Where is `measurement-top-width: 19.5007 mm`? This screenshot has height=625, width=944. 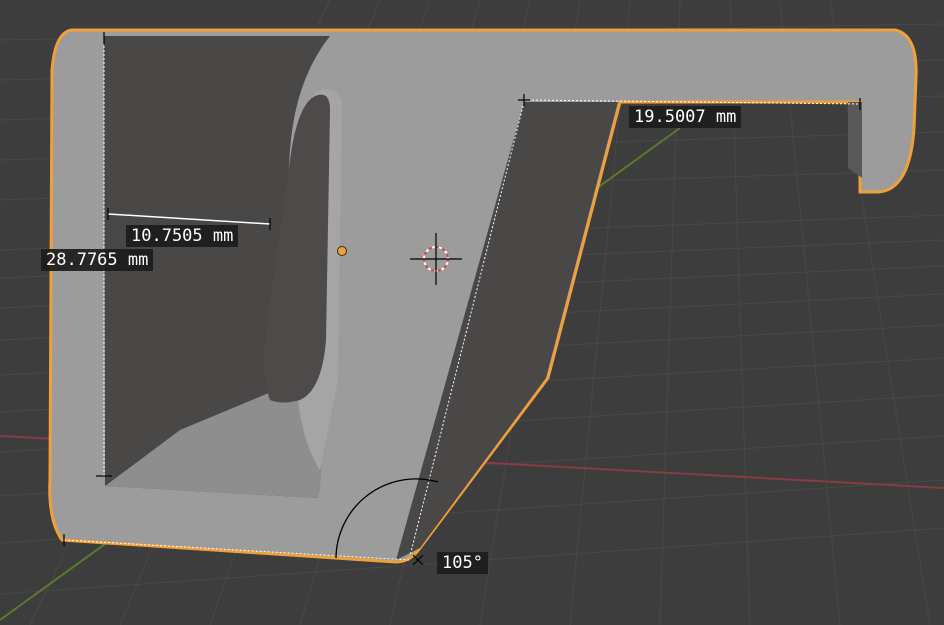 measurement-top-width: 19.5007 mm is located at coordinates (685, 117).